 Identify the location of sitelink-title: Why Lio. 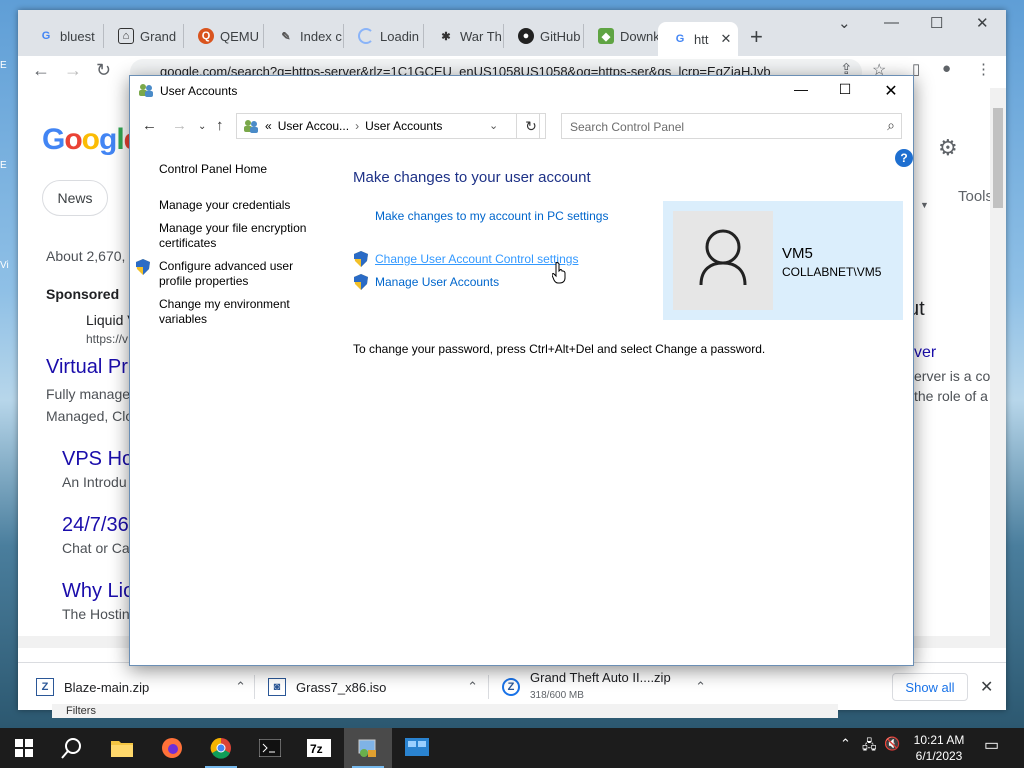
(98, 591).